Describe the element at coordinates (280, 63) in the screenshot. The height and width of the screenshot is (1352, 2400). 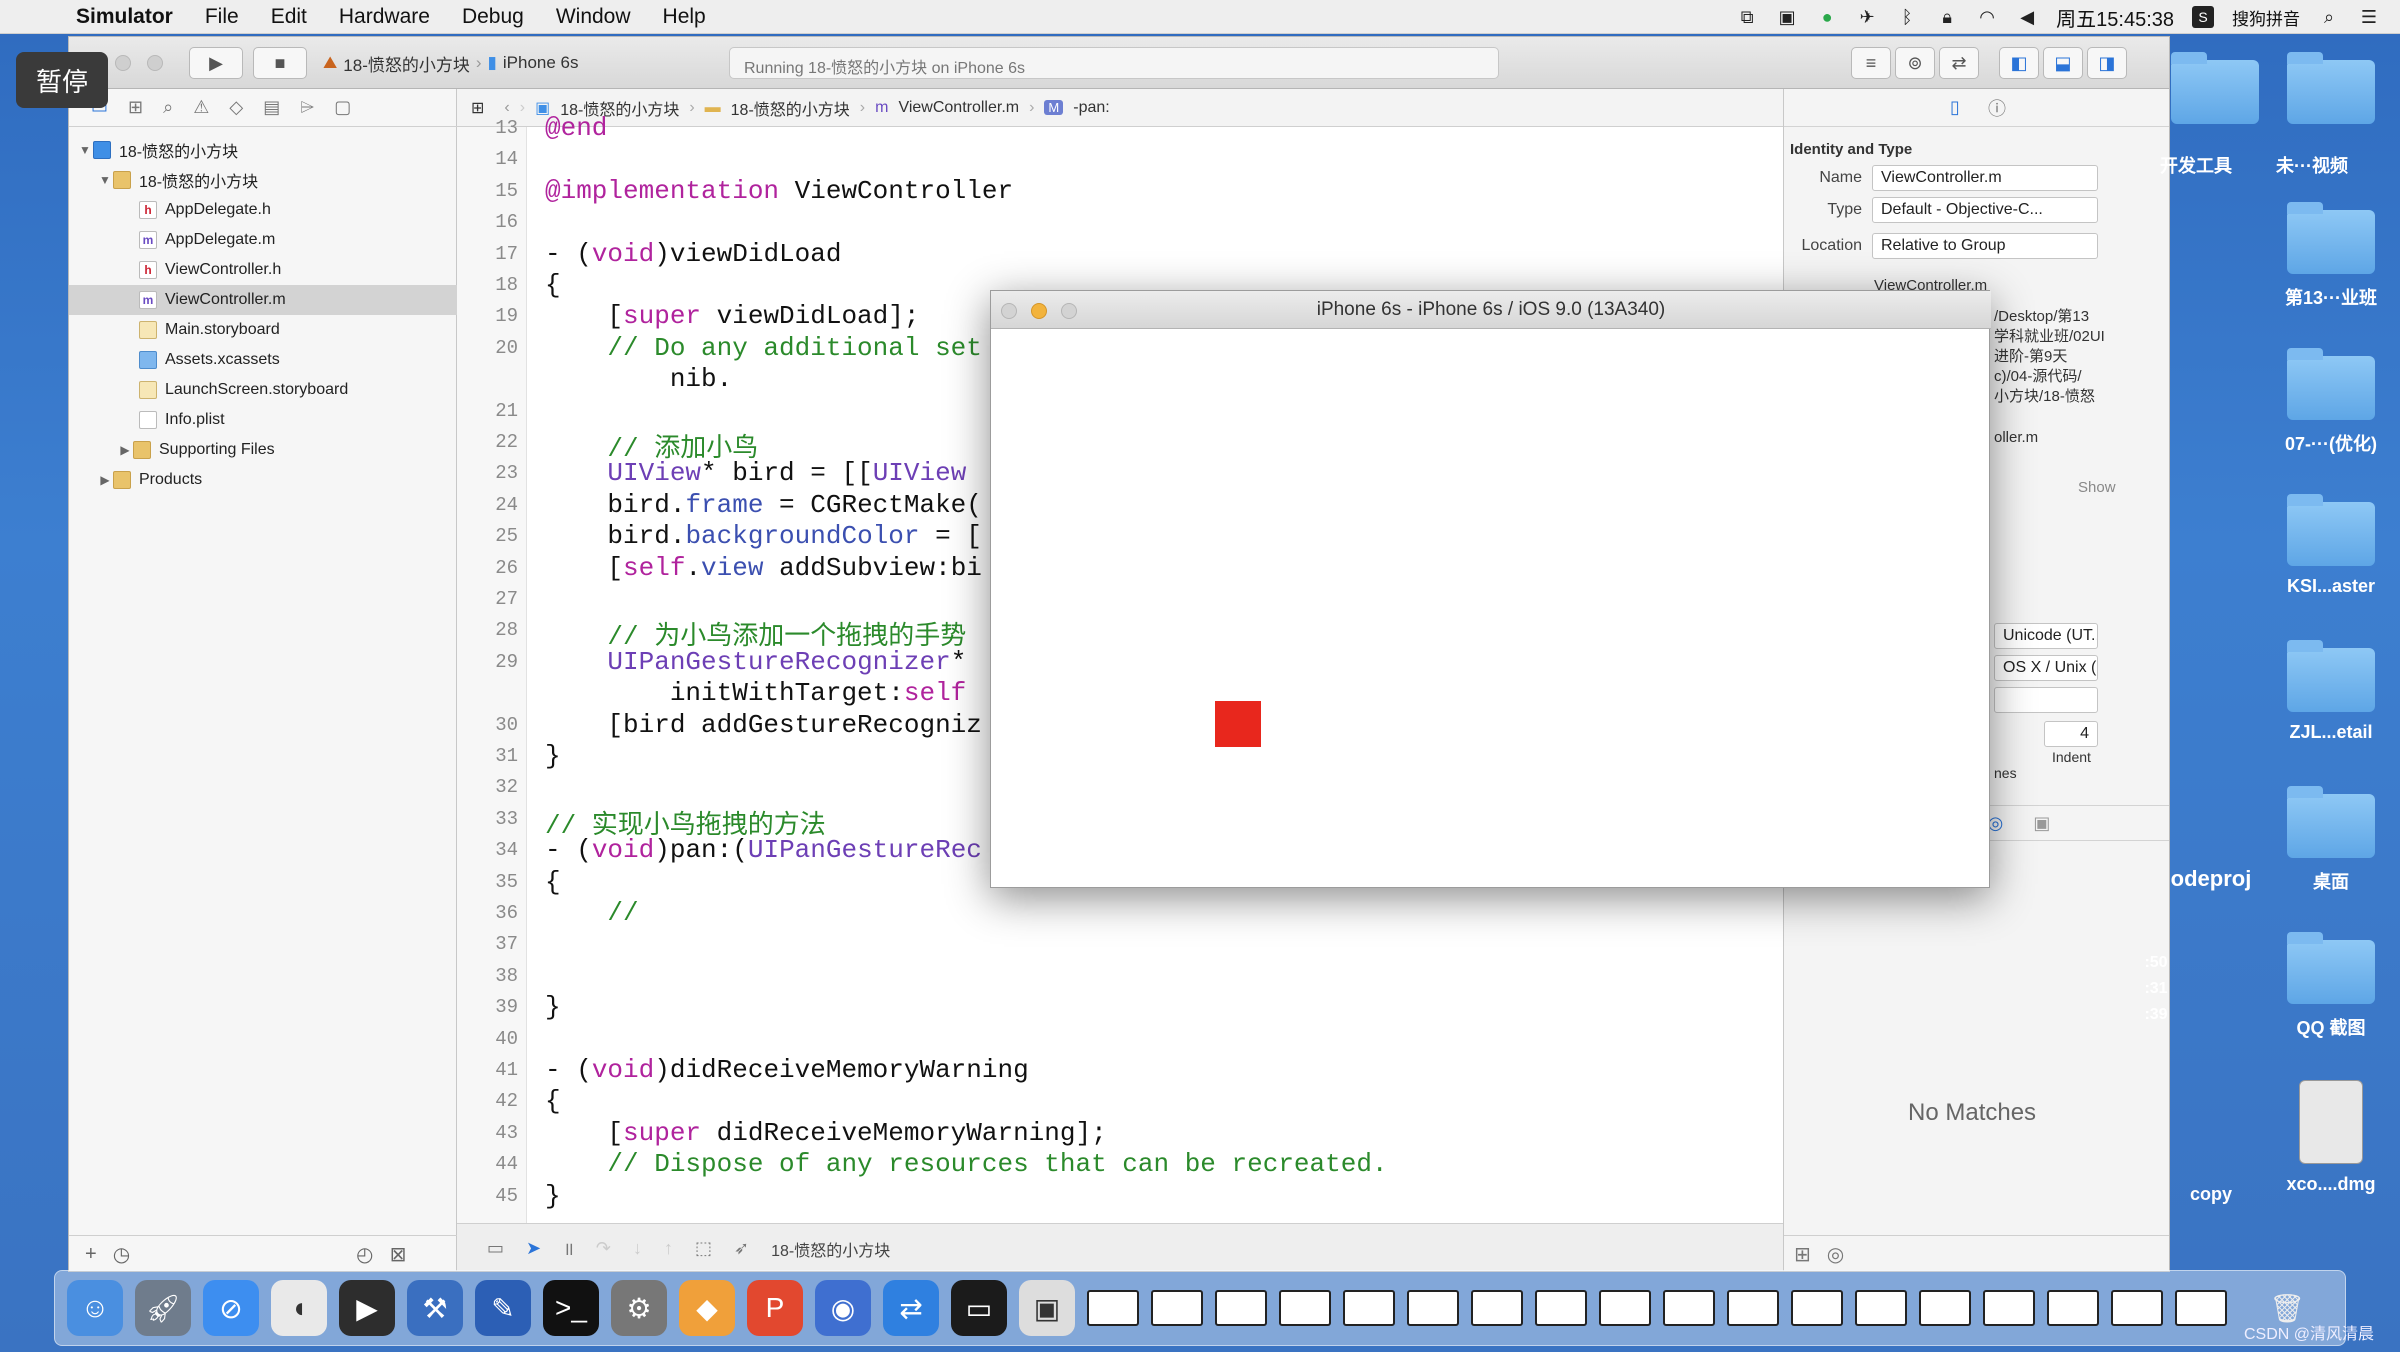
I see `stop-button: ■` at that location.